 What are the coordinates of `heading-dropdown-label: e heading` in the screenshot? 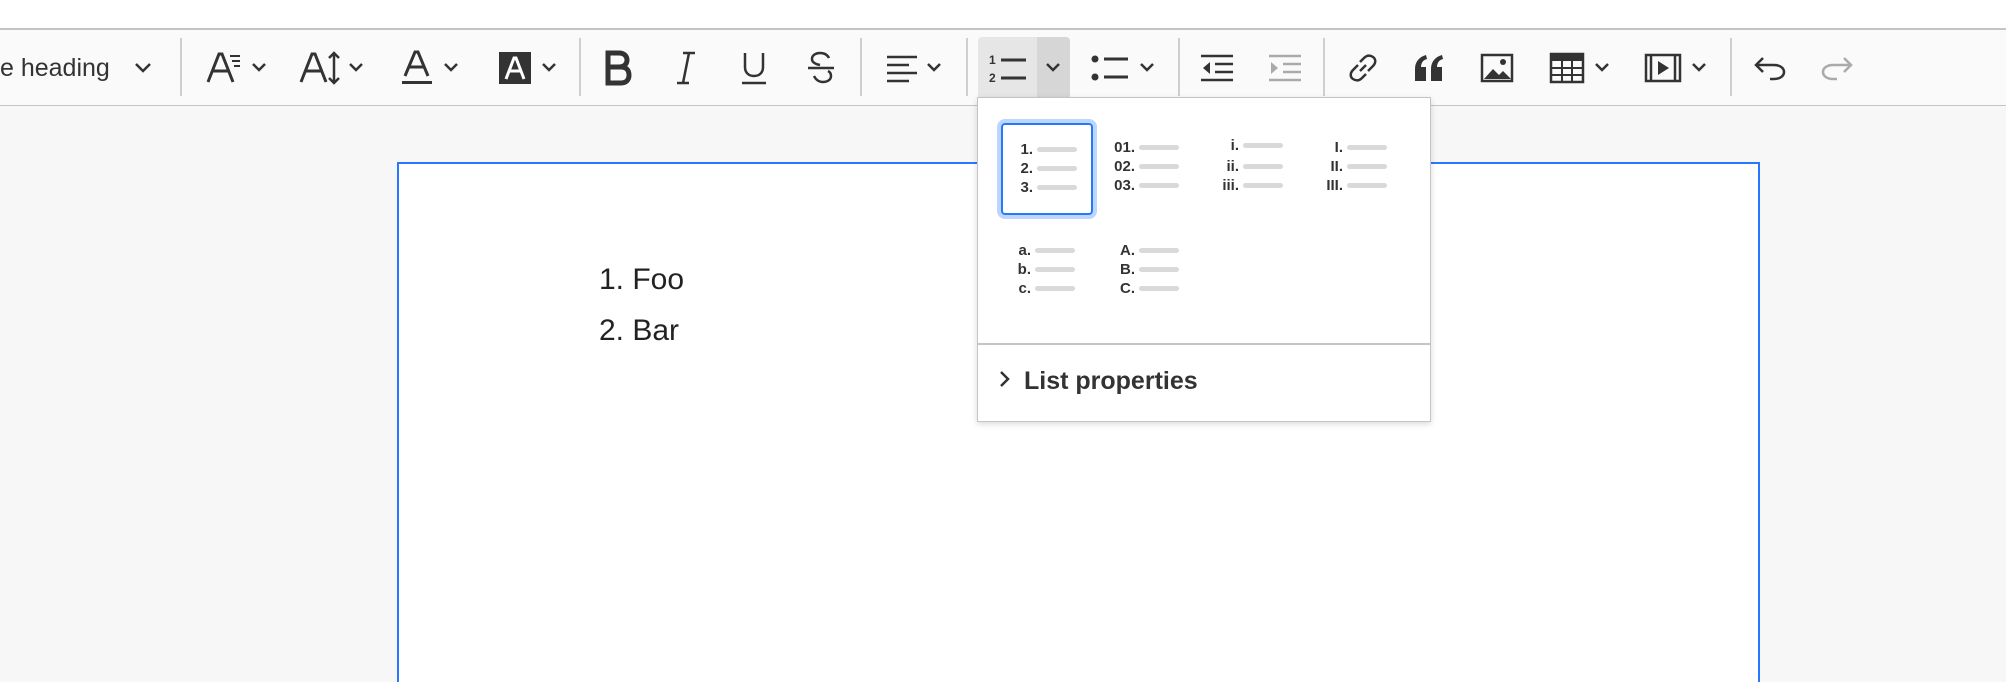 It's located at (55, 68).